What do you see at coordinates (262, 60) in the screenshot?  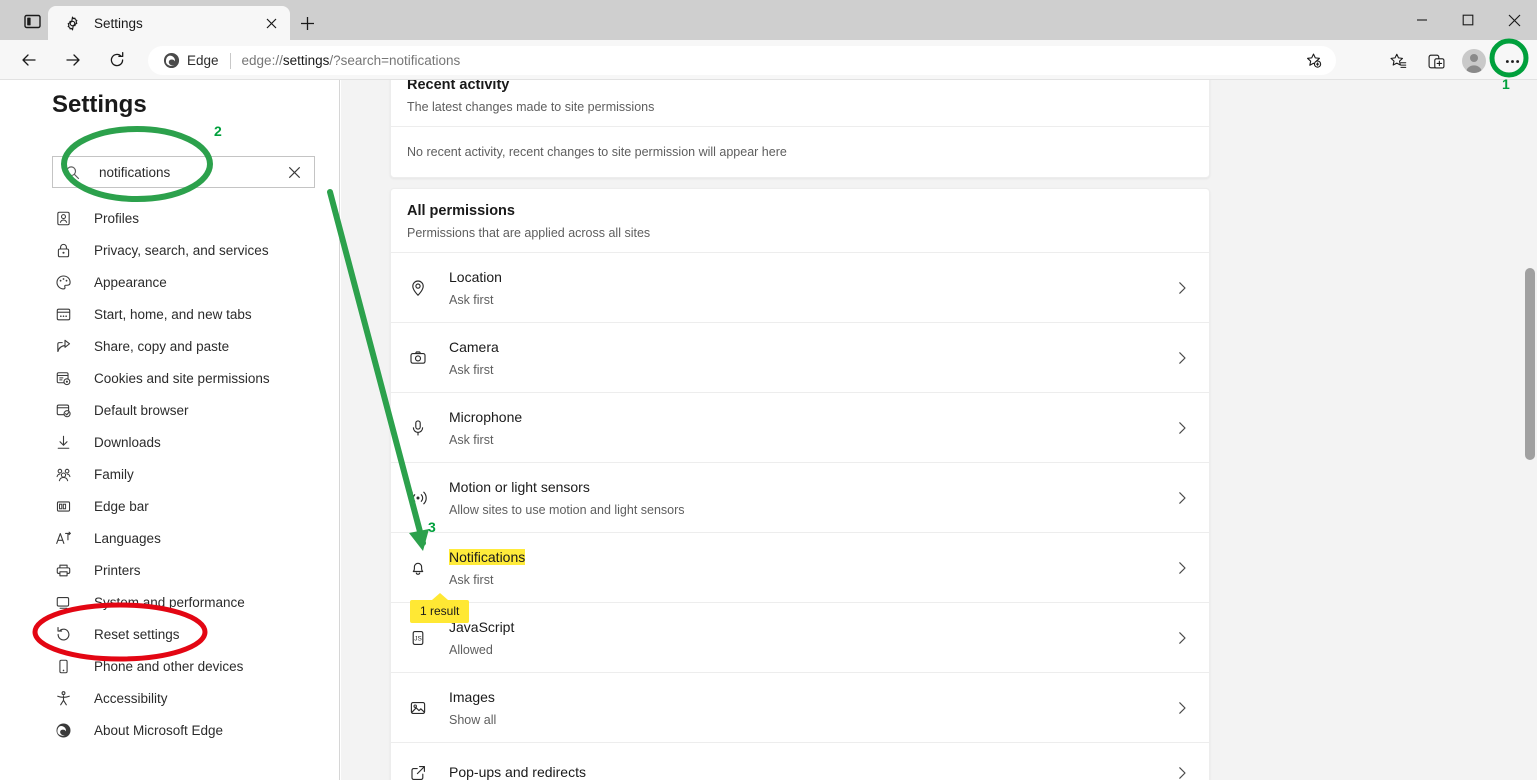 I see `url-prefix: edge://` at bounding box center [262, 60].